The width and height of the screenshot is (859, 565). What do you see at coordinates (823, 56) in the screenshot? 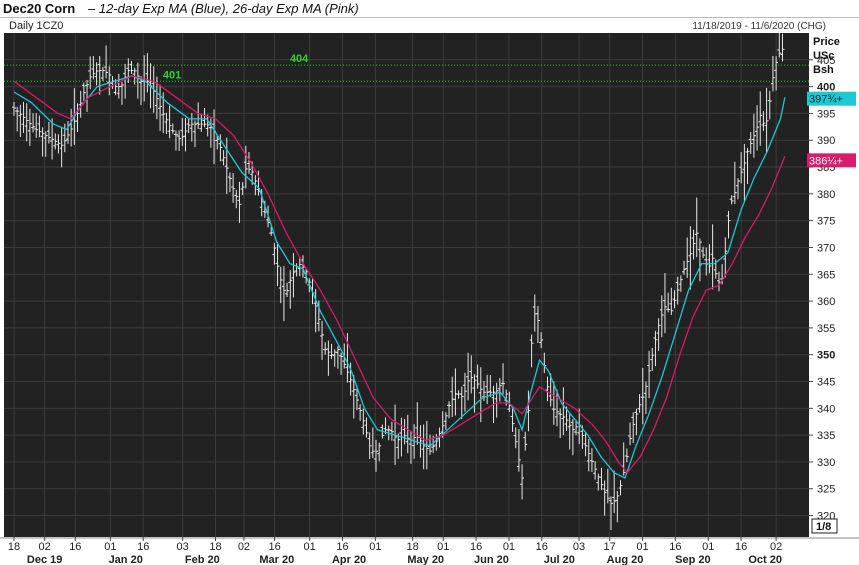
I see `price-label-2: USc` at bounding box center [823, 56].